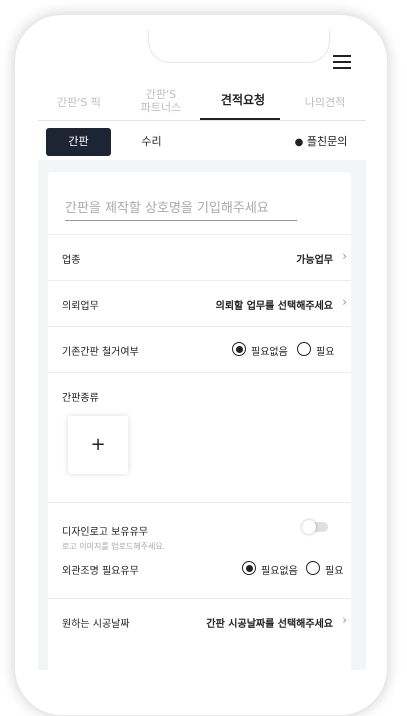 This screenshot has width=407, height=716. What do you see at coordinates (274, 306) in the screenshot?
I see `request-value: 의뢰할 업무를 선택해주세요` at bounding box center [274, 306].